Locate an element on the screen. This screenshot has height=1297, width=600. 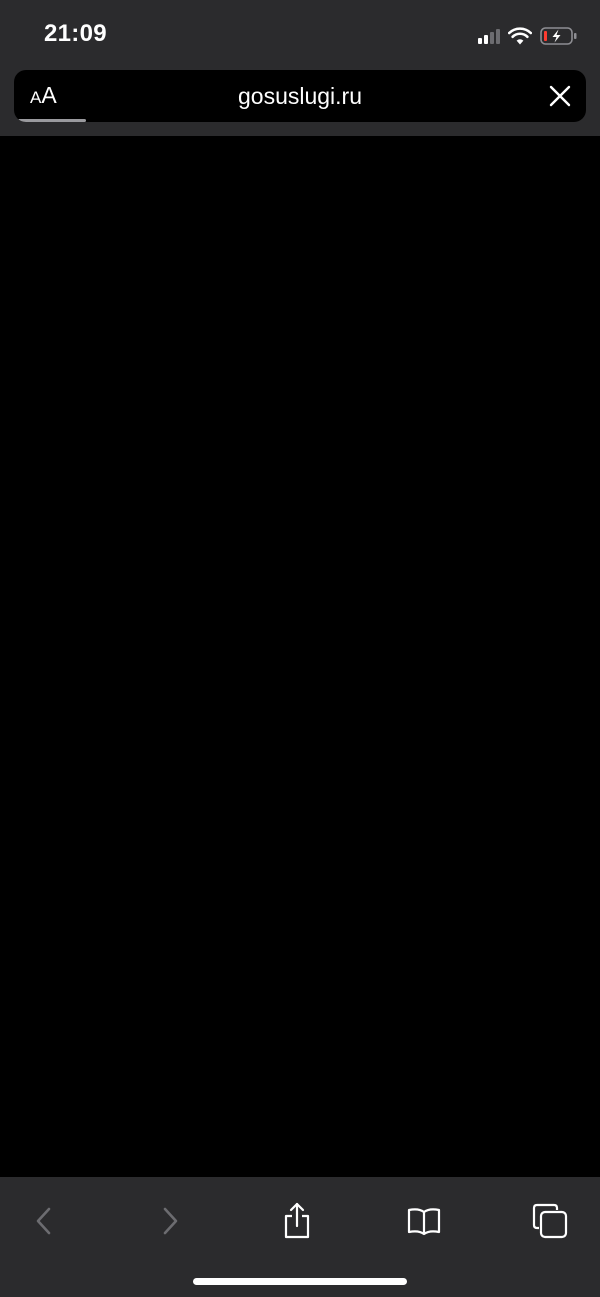
tabs-icon is located at coordinates (550, 1221).